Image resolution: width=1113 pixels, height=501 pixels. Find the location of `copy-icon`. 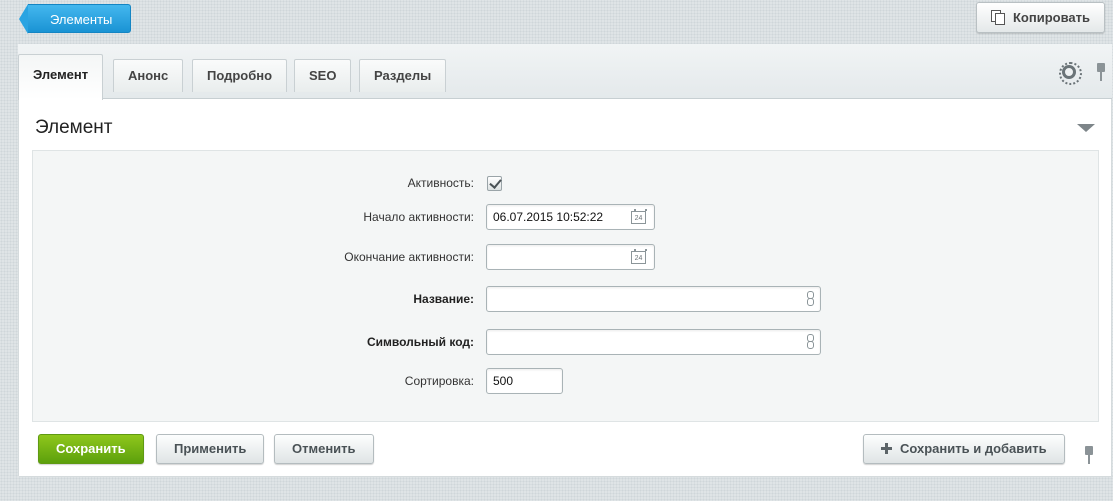

copy-icon is located at coordinates (997, 17).